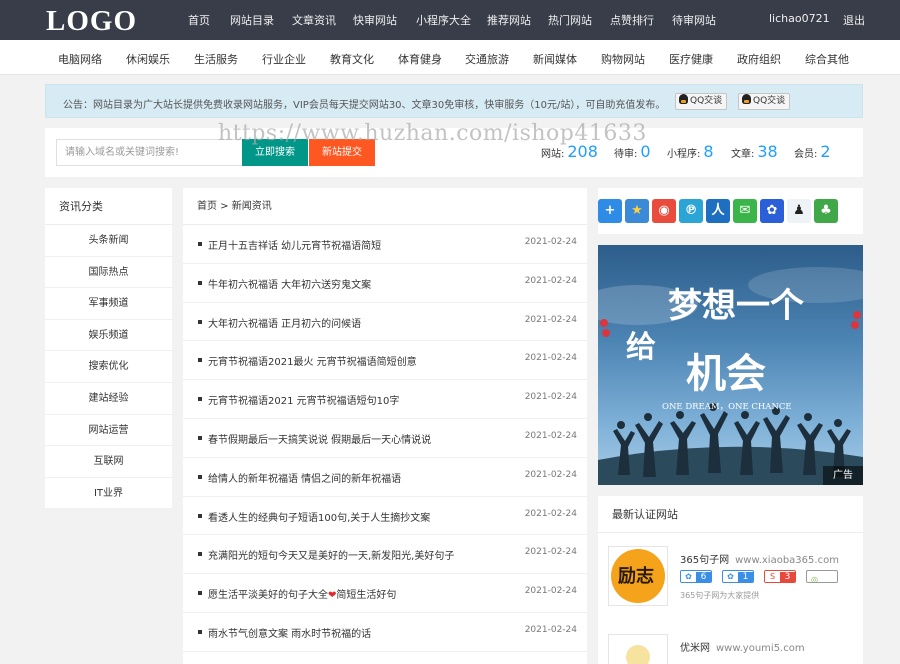 The height and width of the screenshot is (664, 900). I want to click on category-item: 购物网站, so click(623, 59).